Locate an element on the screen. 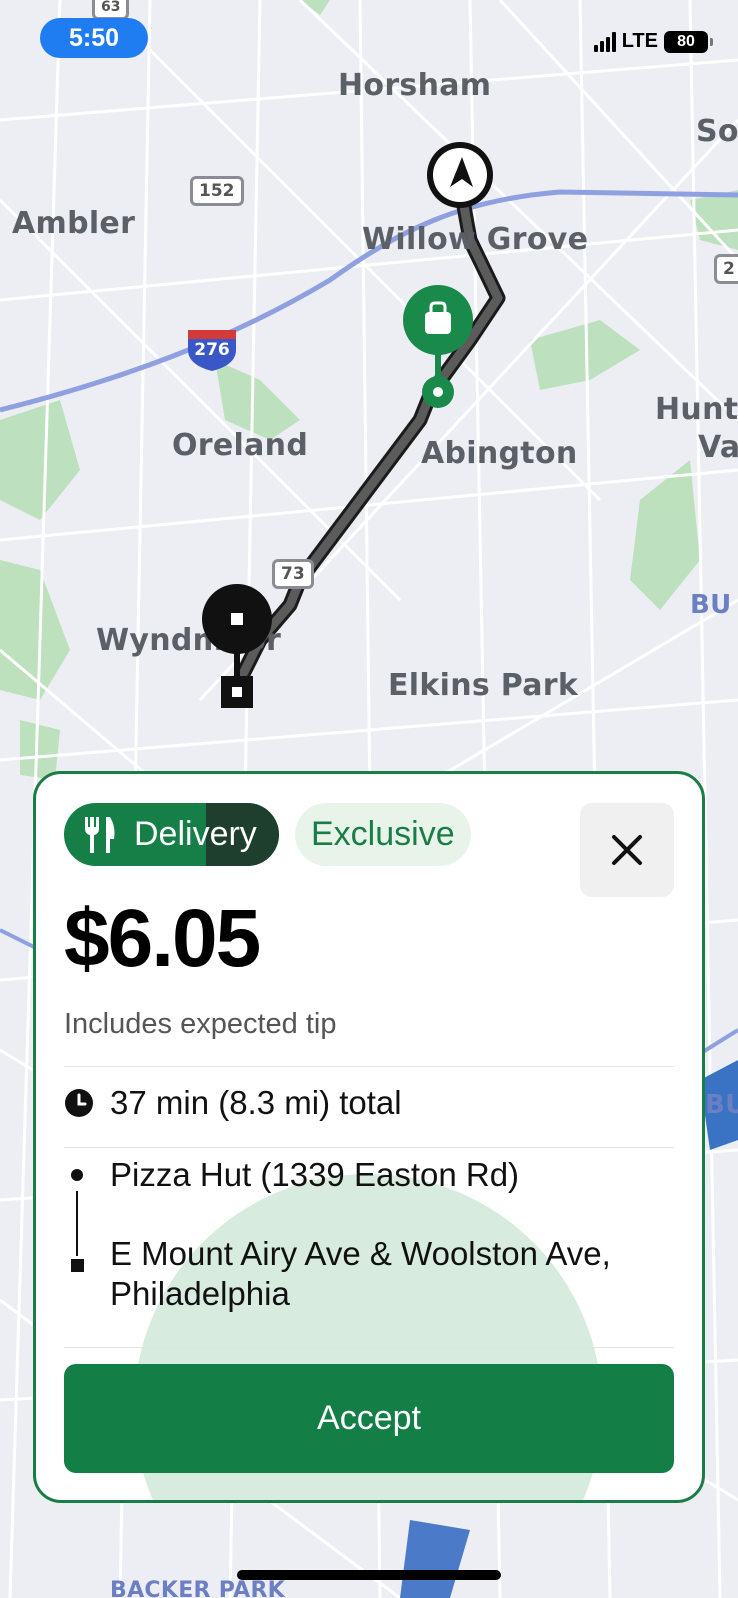  delivery-badge: Delivery is located at coordinates (171, 834).